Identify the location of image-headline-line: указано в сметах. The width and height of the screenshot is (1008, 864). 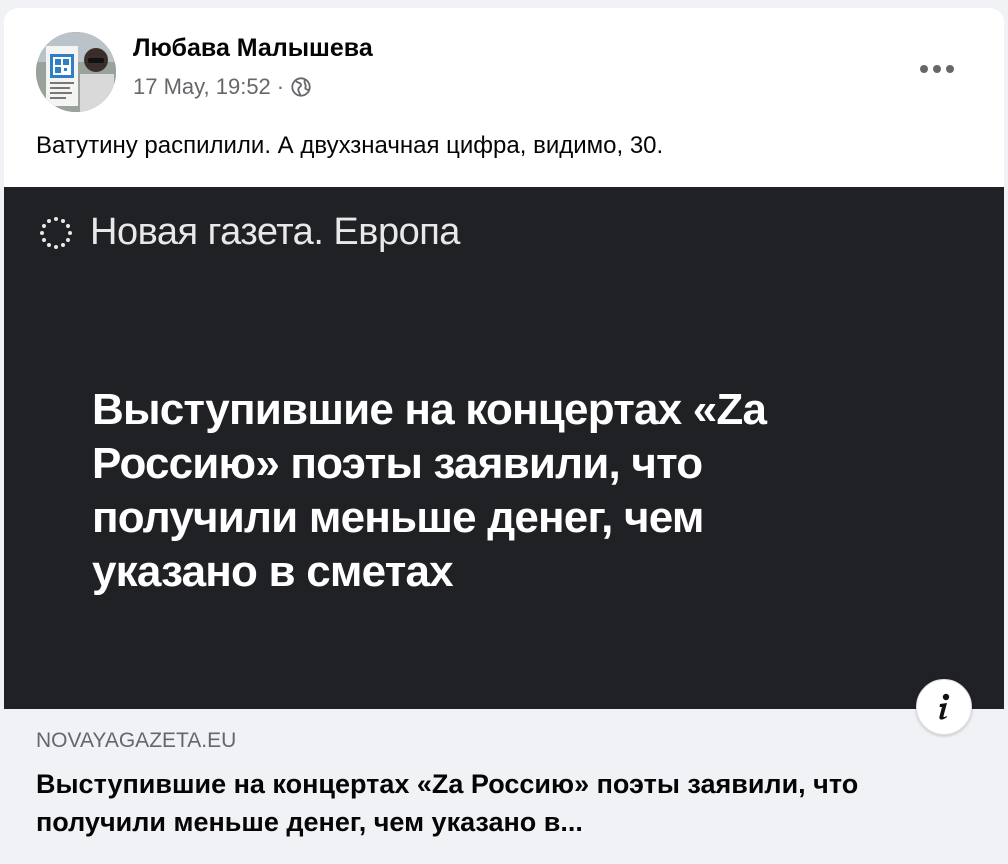
(273, 571).